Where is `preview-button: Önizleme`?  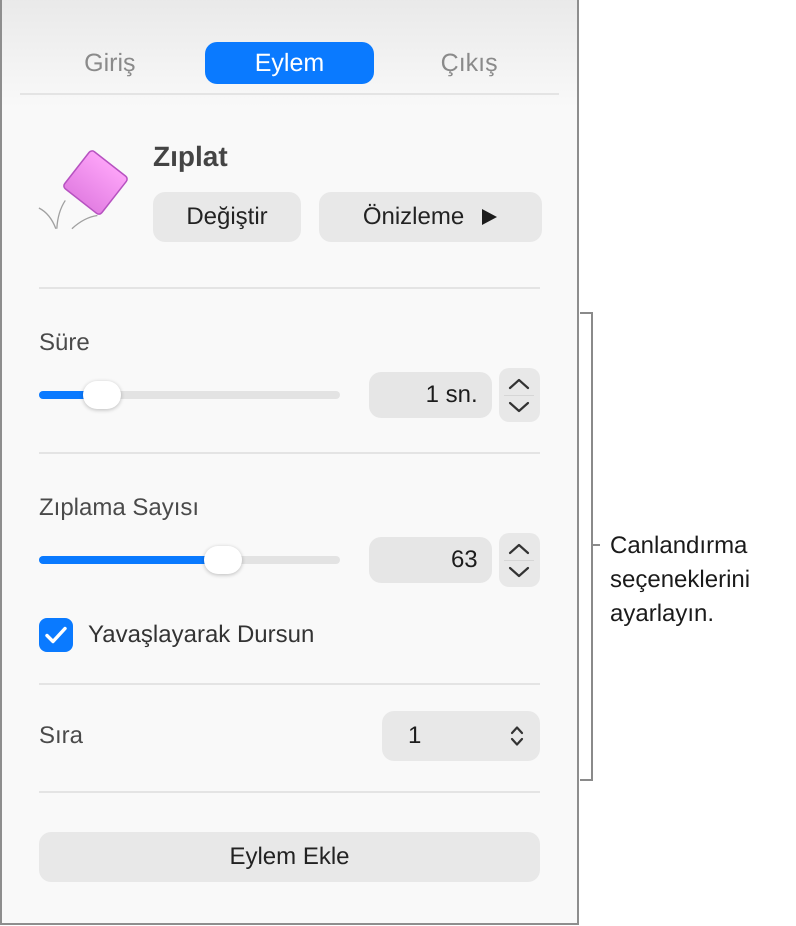 preview-button: Önizleme is located at coordinates (430, 217).